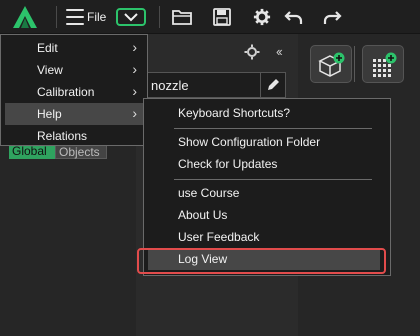  I want to click on menu-item-keyboard-shortcuts: Keyboard Shortcuts?, so click(264, 113).